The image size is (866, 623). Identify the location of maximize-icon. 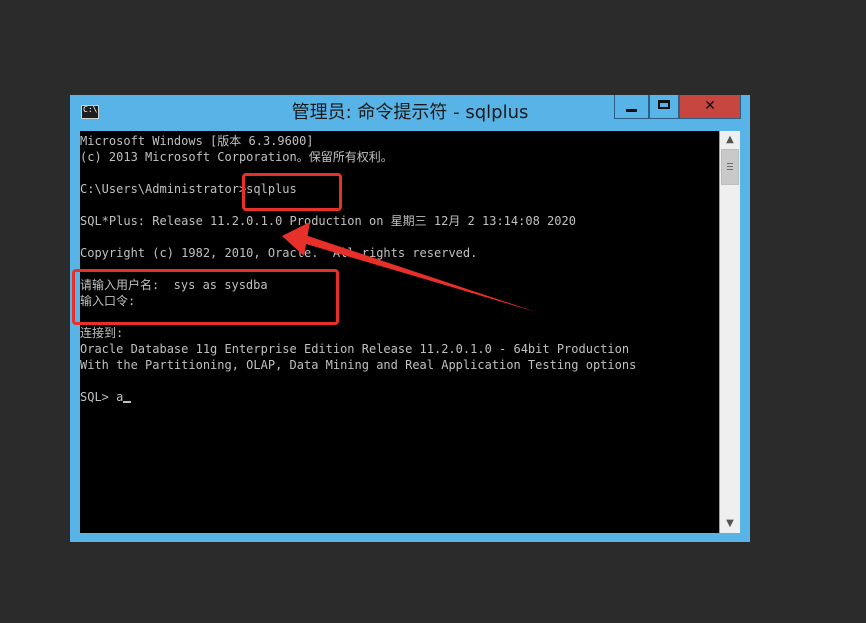
(664, 104).